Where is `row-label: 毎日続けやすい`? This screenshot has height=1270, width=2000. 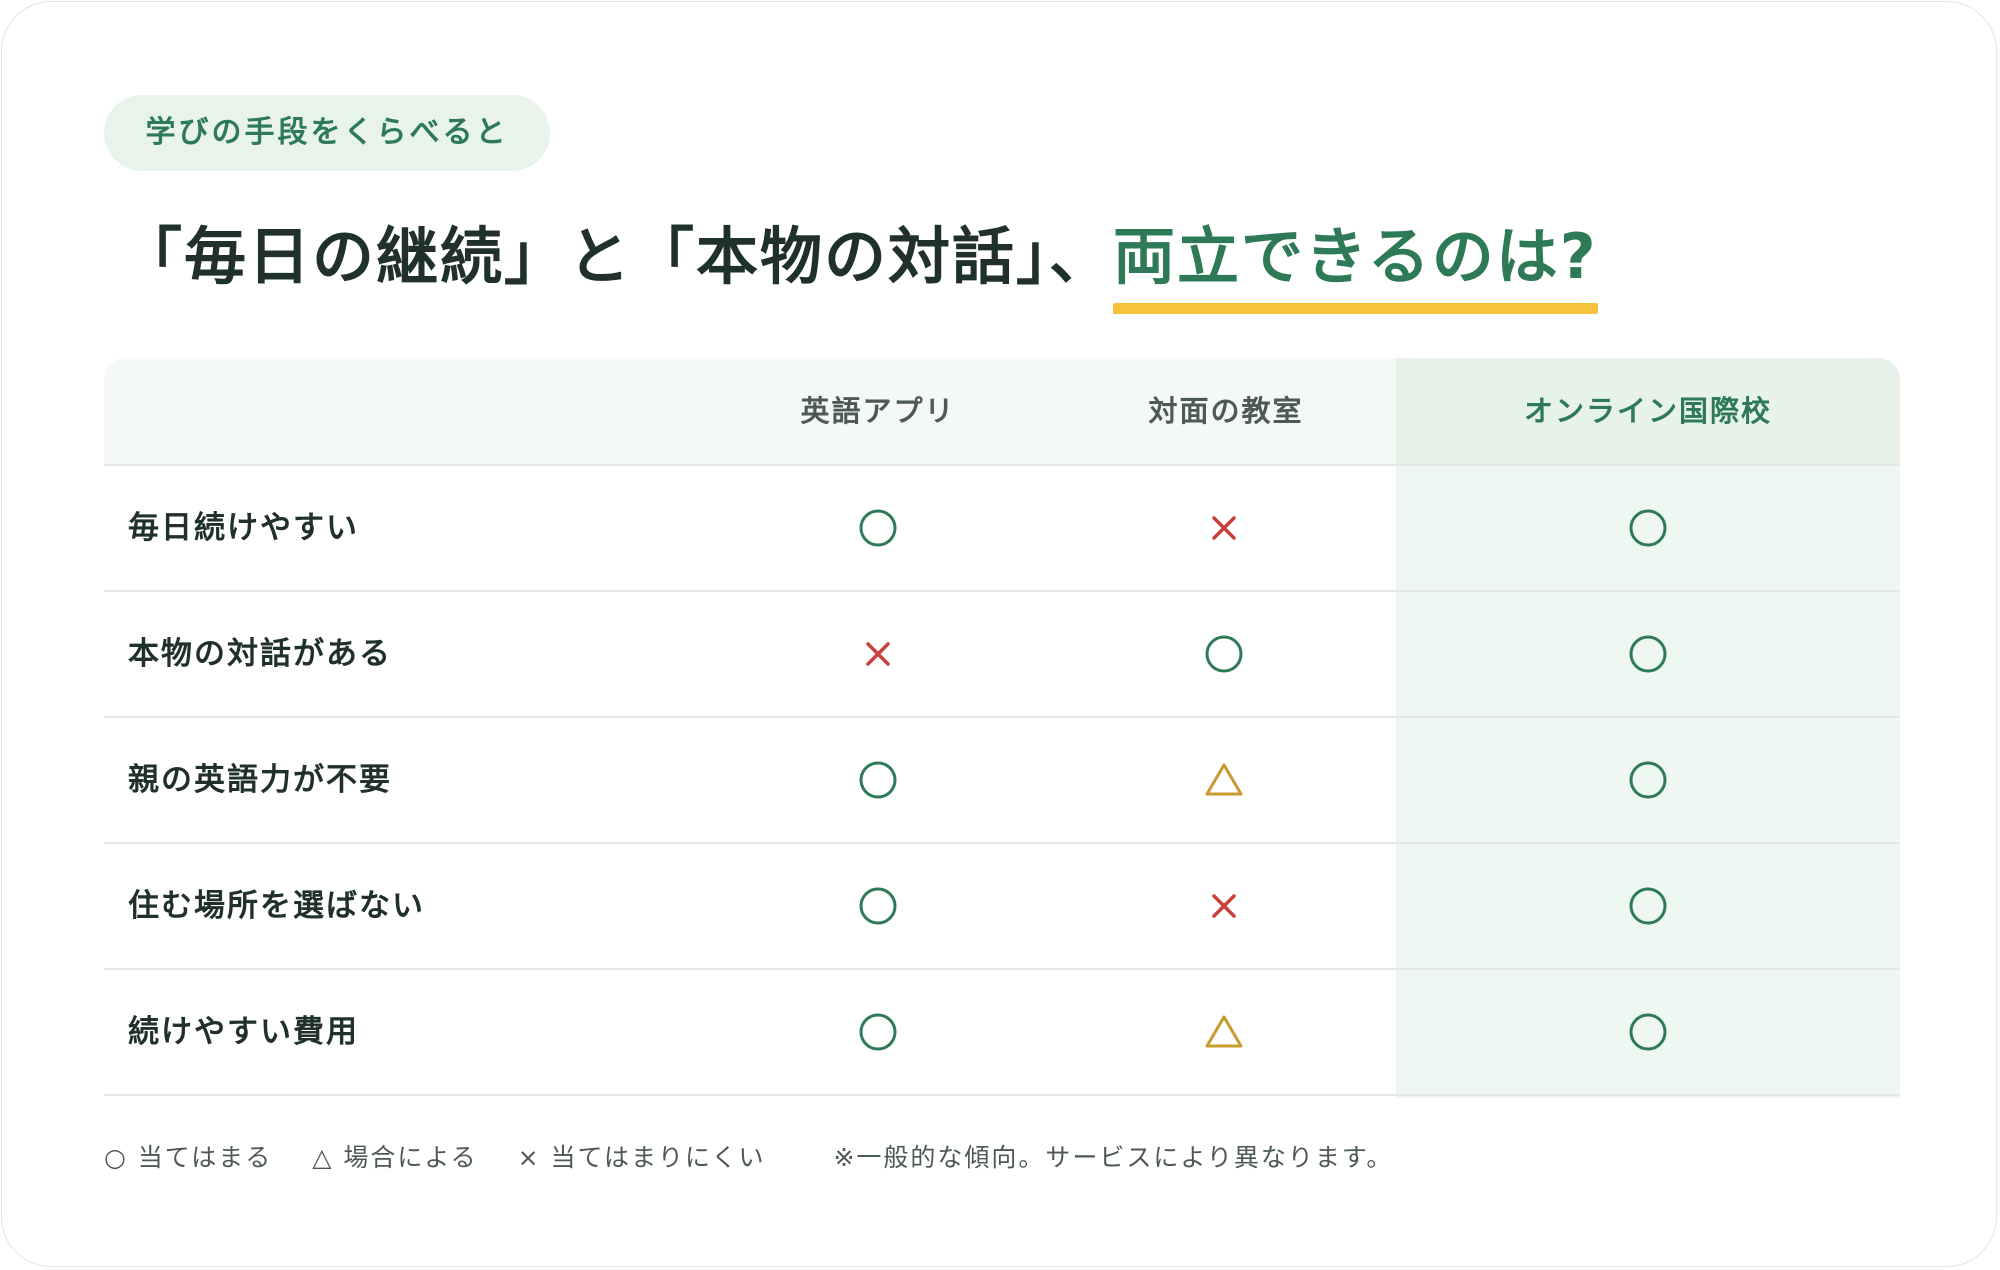 row-label: 毎日続けやすい is located at coordinates (243, 528).